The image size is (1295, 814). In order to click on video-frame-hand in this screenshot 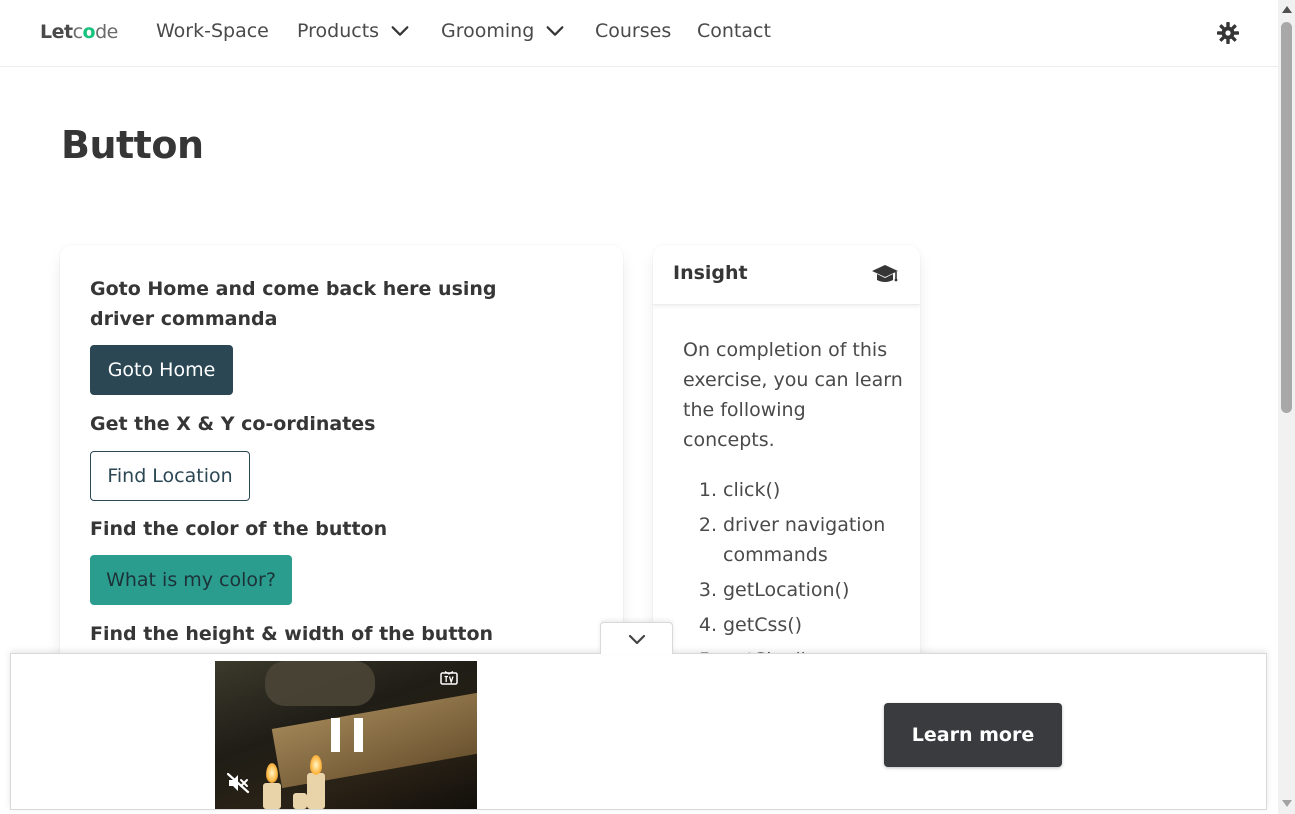, I will do `click(320, 683)`.